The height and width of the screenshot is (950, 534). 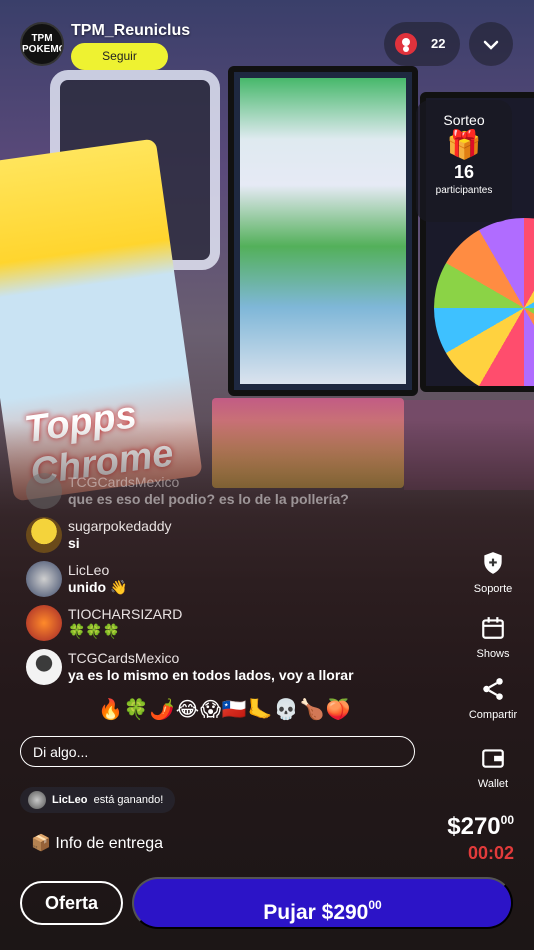 I want to click on winner-text: está ganando!, so click(x=128, y=800).